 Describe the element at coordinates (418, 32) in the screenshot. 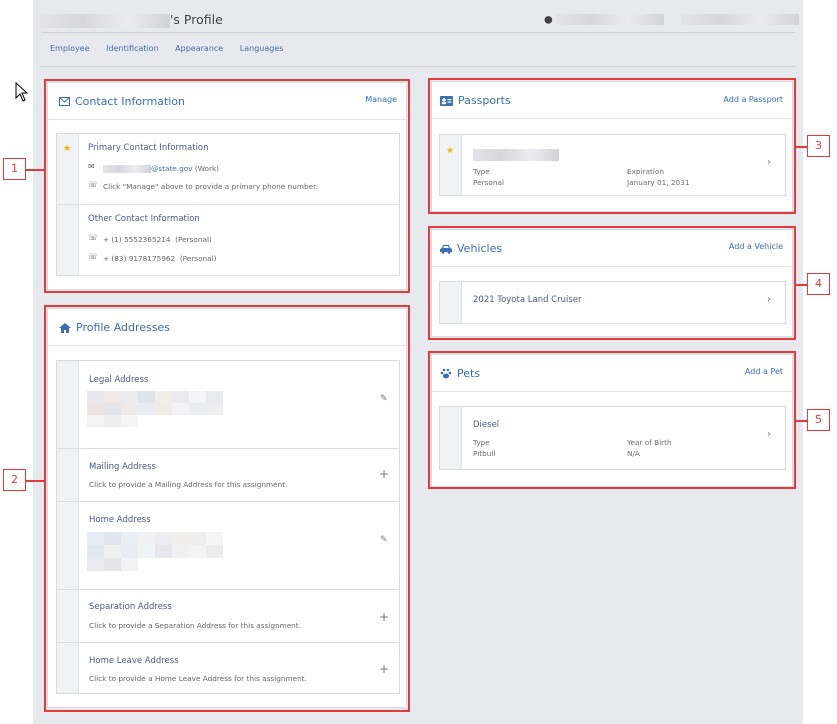

I see `header-divider` at that location.